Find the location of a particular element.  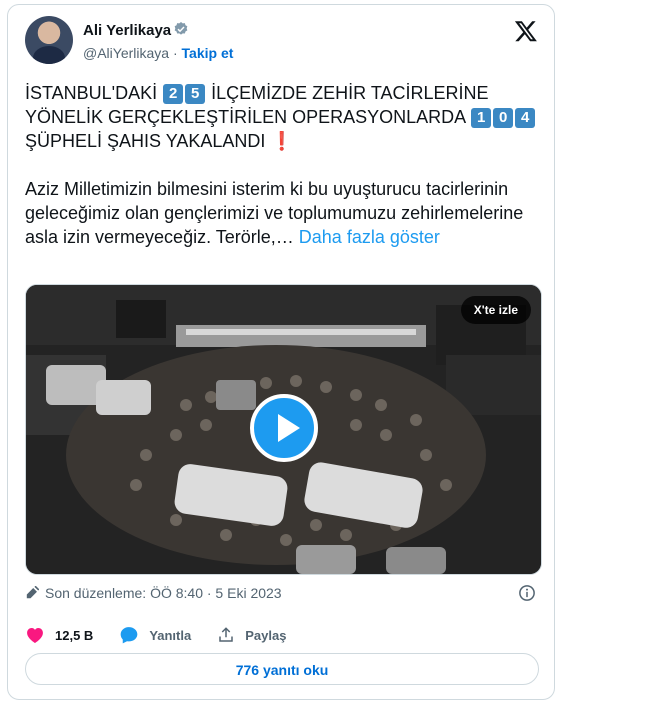

pencil-icon is located at coordinates (32, 592).